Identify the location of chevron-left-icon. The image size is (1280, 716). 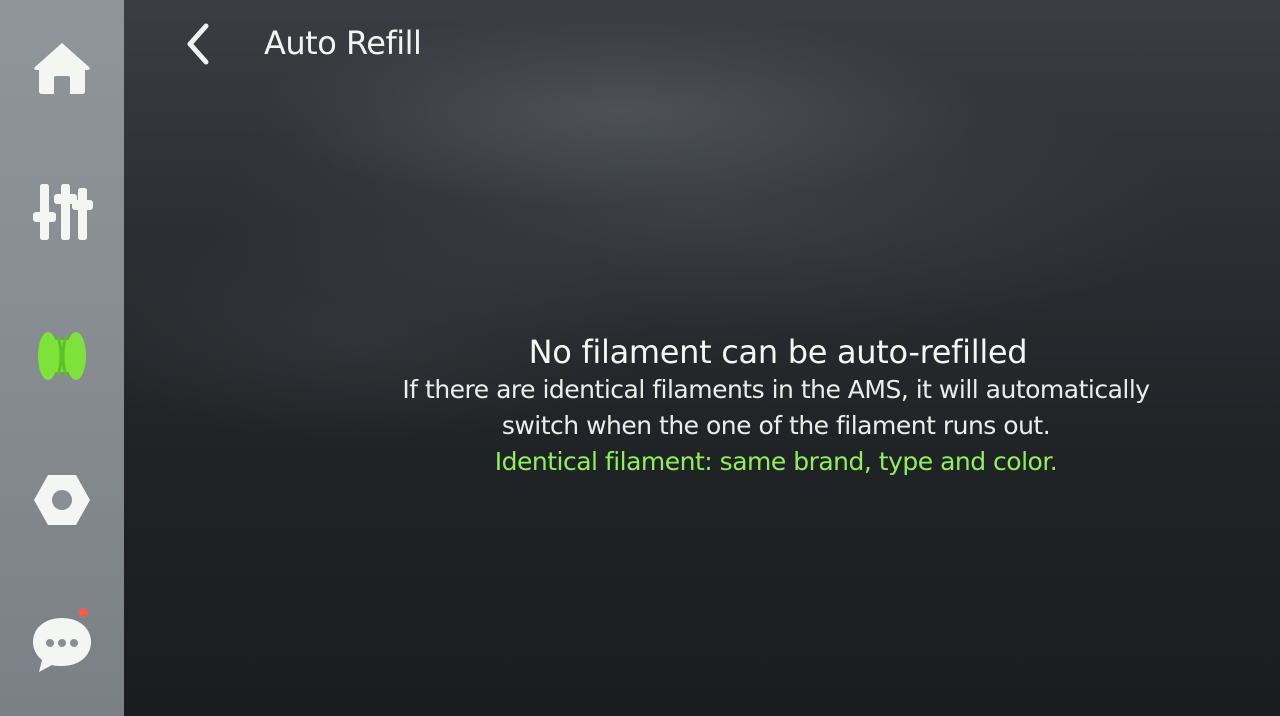
(198, 46).